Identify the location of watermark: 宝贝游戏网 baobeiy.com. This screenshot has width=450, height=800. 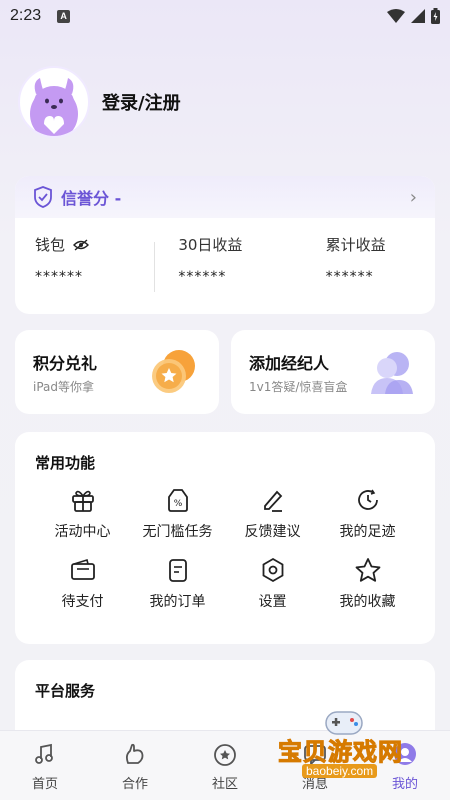
(347, 742).